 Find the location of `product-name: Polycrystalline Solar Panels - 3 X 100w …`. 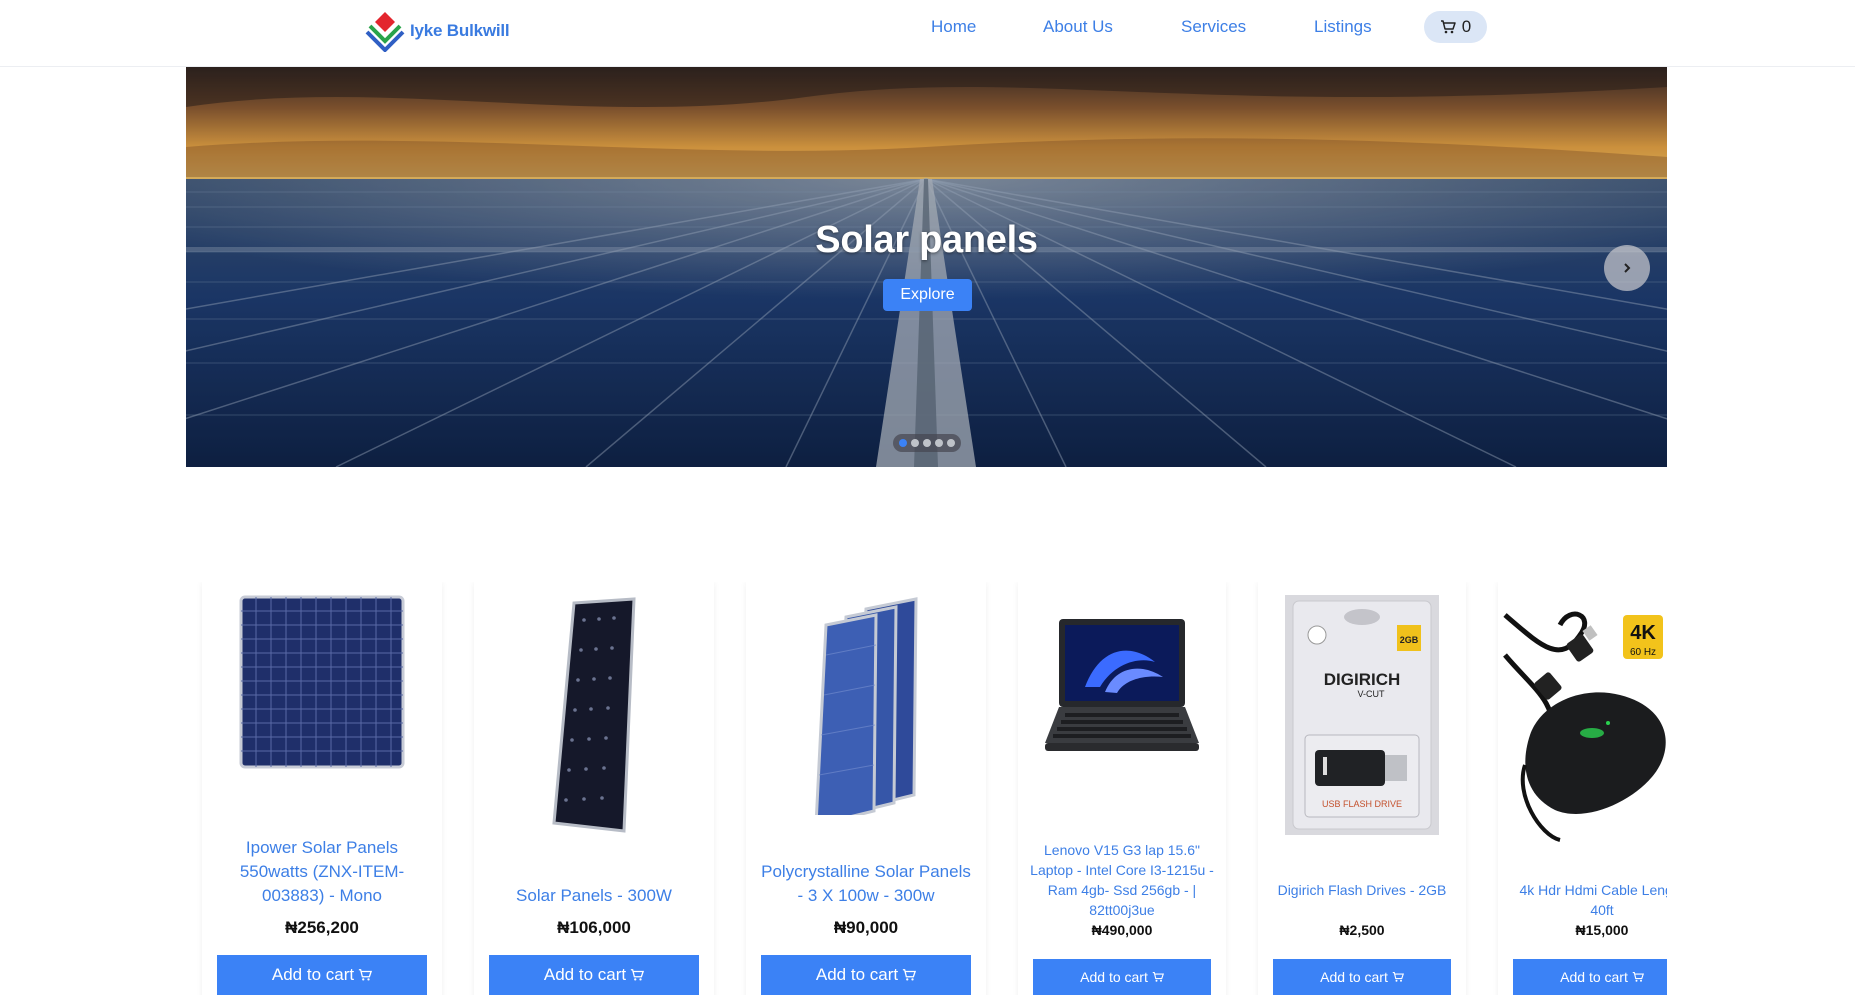

product-name: Polycrystalline Solar Panels - 3 X 100w … is located at coordinates (866, 884).